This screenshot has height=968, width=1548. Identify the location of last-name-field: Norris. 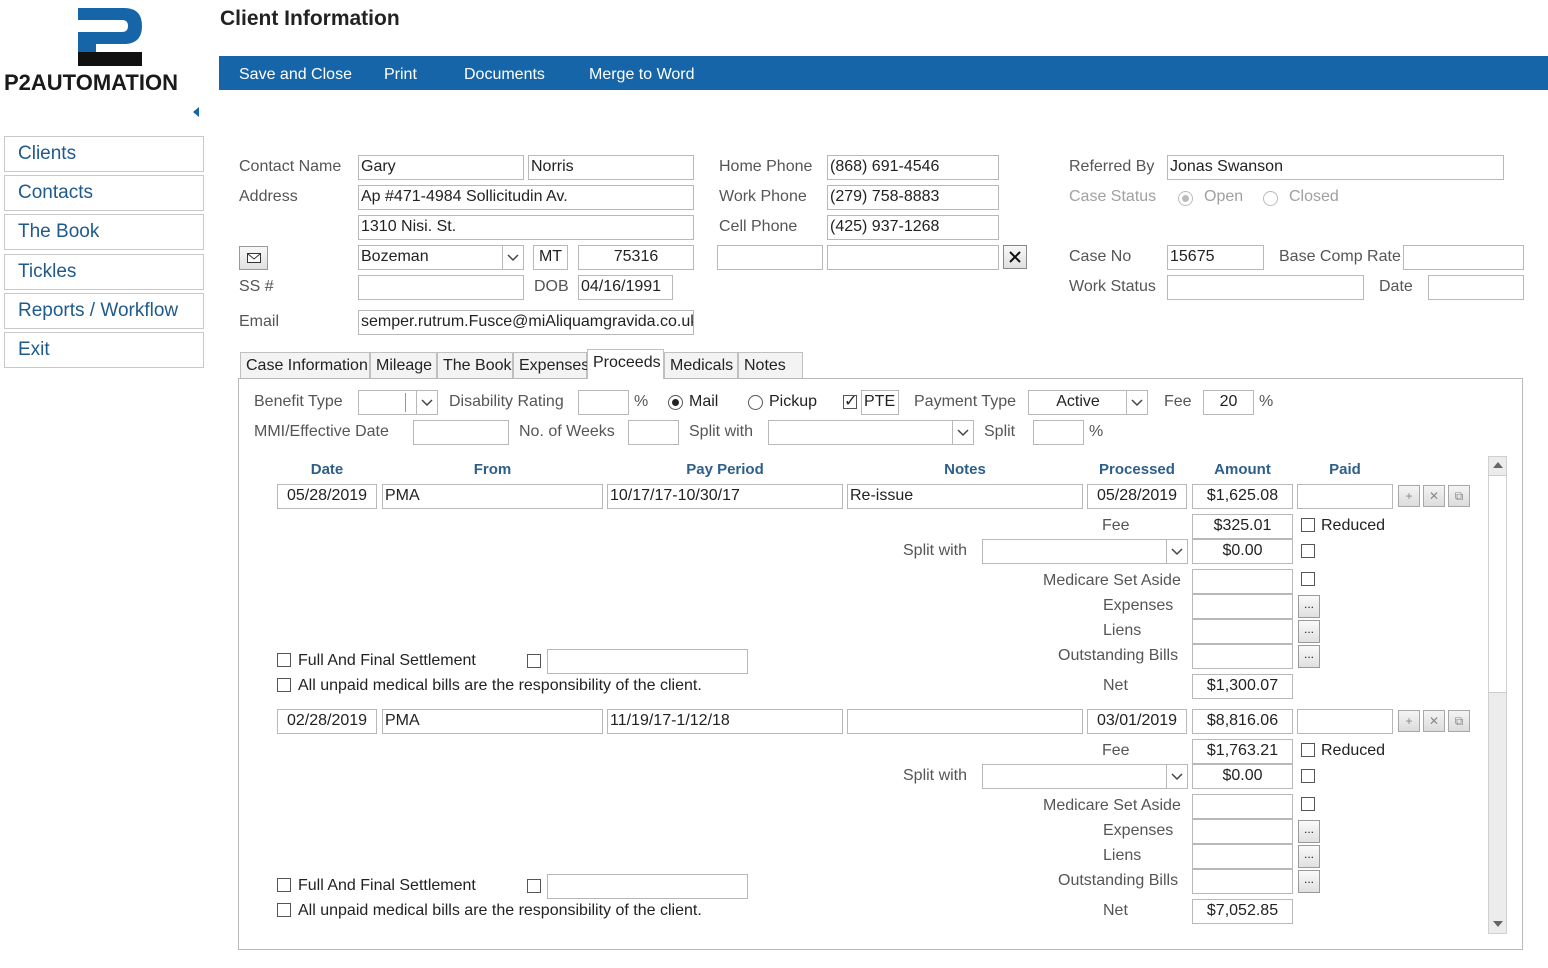
(611, 167).